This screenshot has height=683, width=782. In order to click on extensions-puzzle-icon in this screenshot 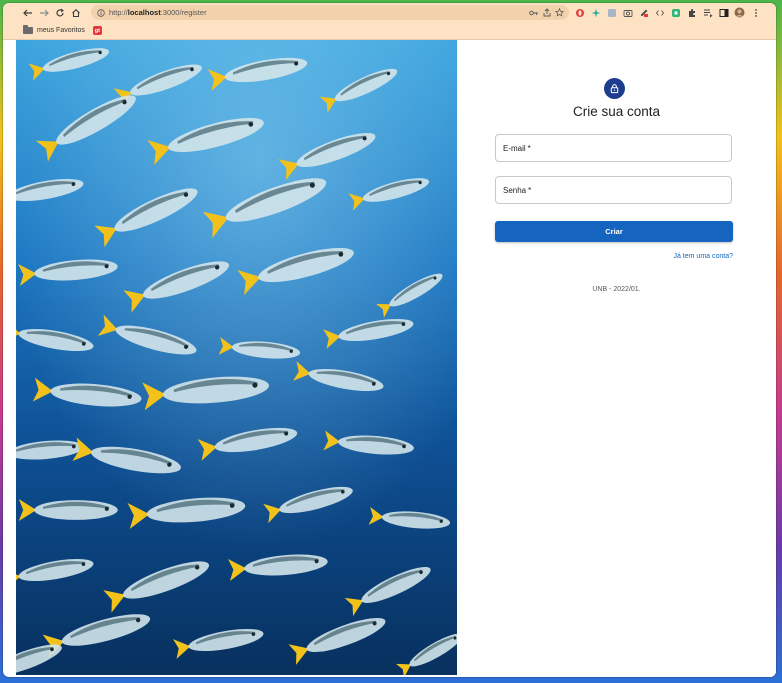, I will do `click(691, 12)`.